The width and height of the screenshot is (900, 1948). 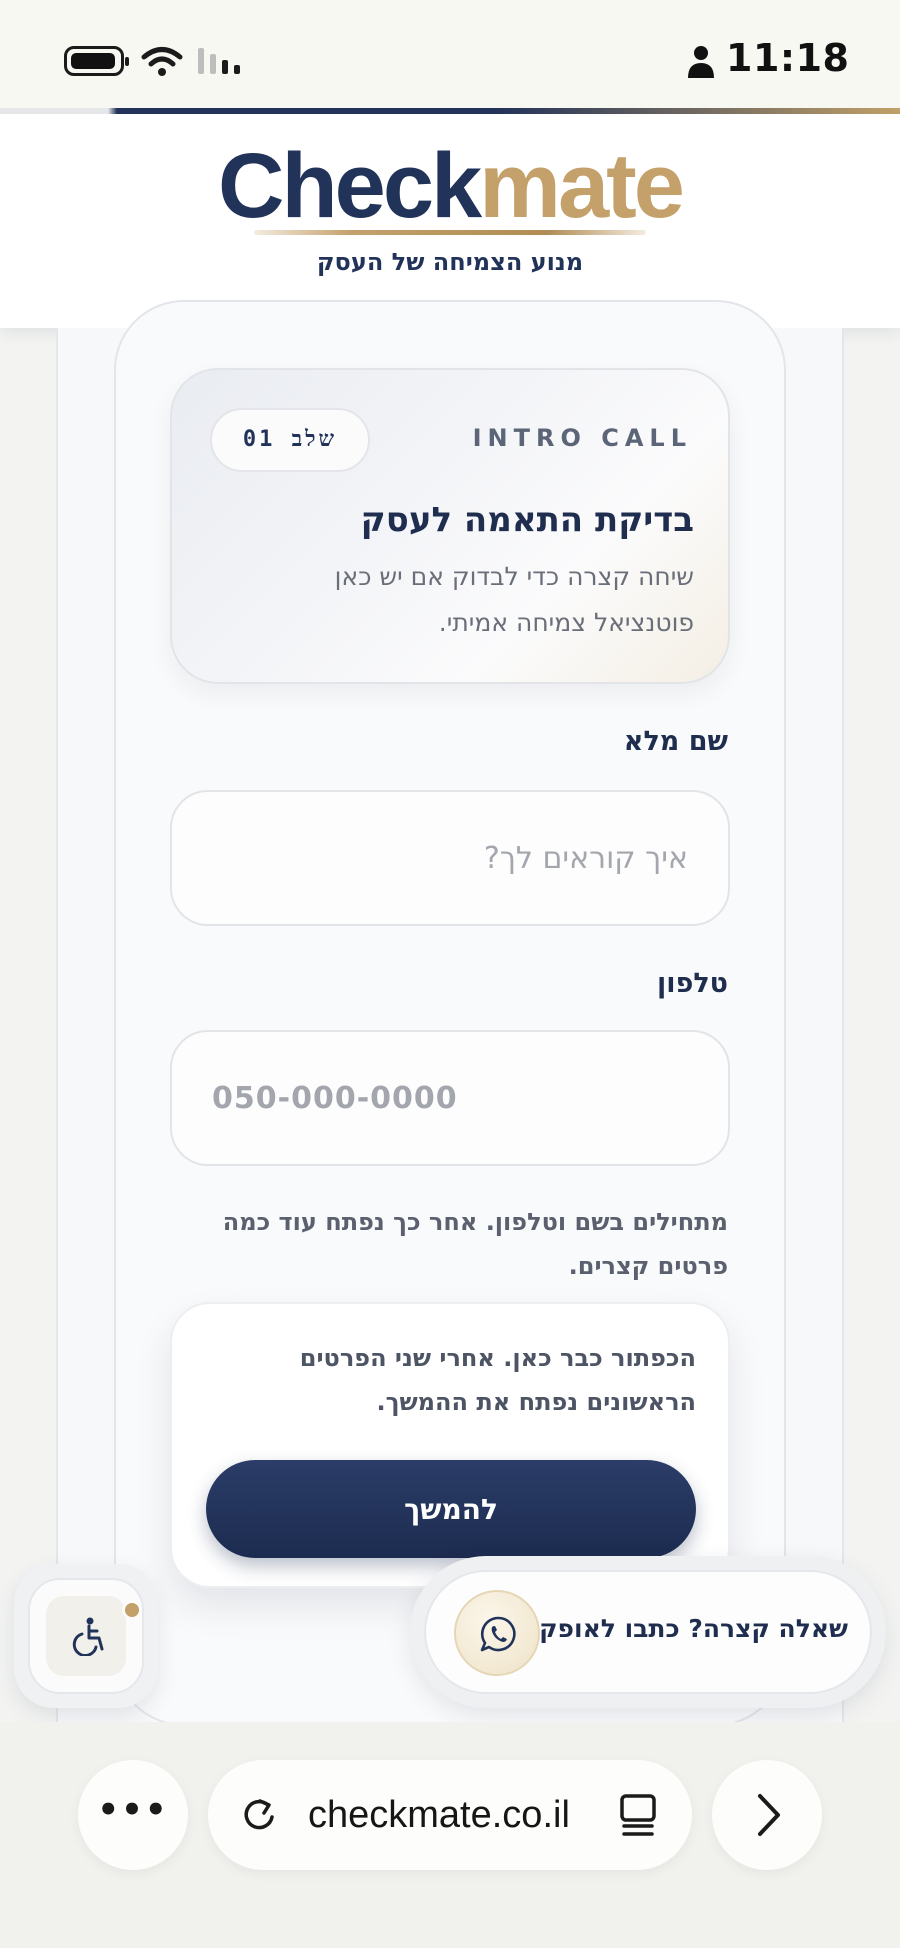 I want to click on cellular-signal-icon, so click(x=219, y=61).